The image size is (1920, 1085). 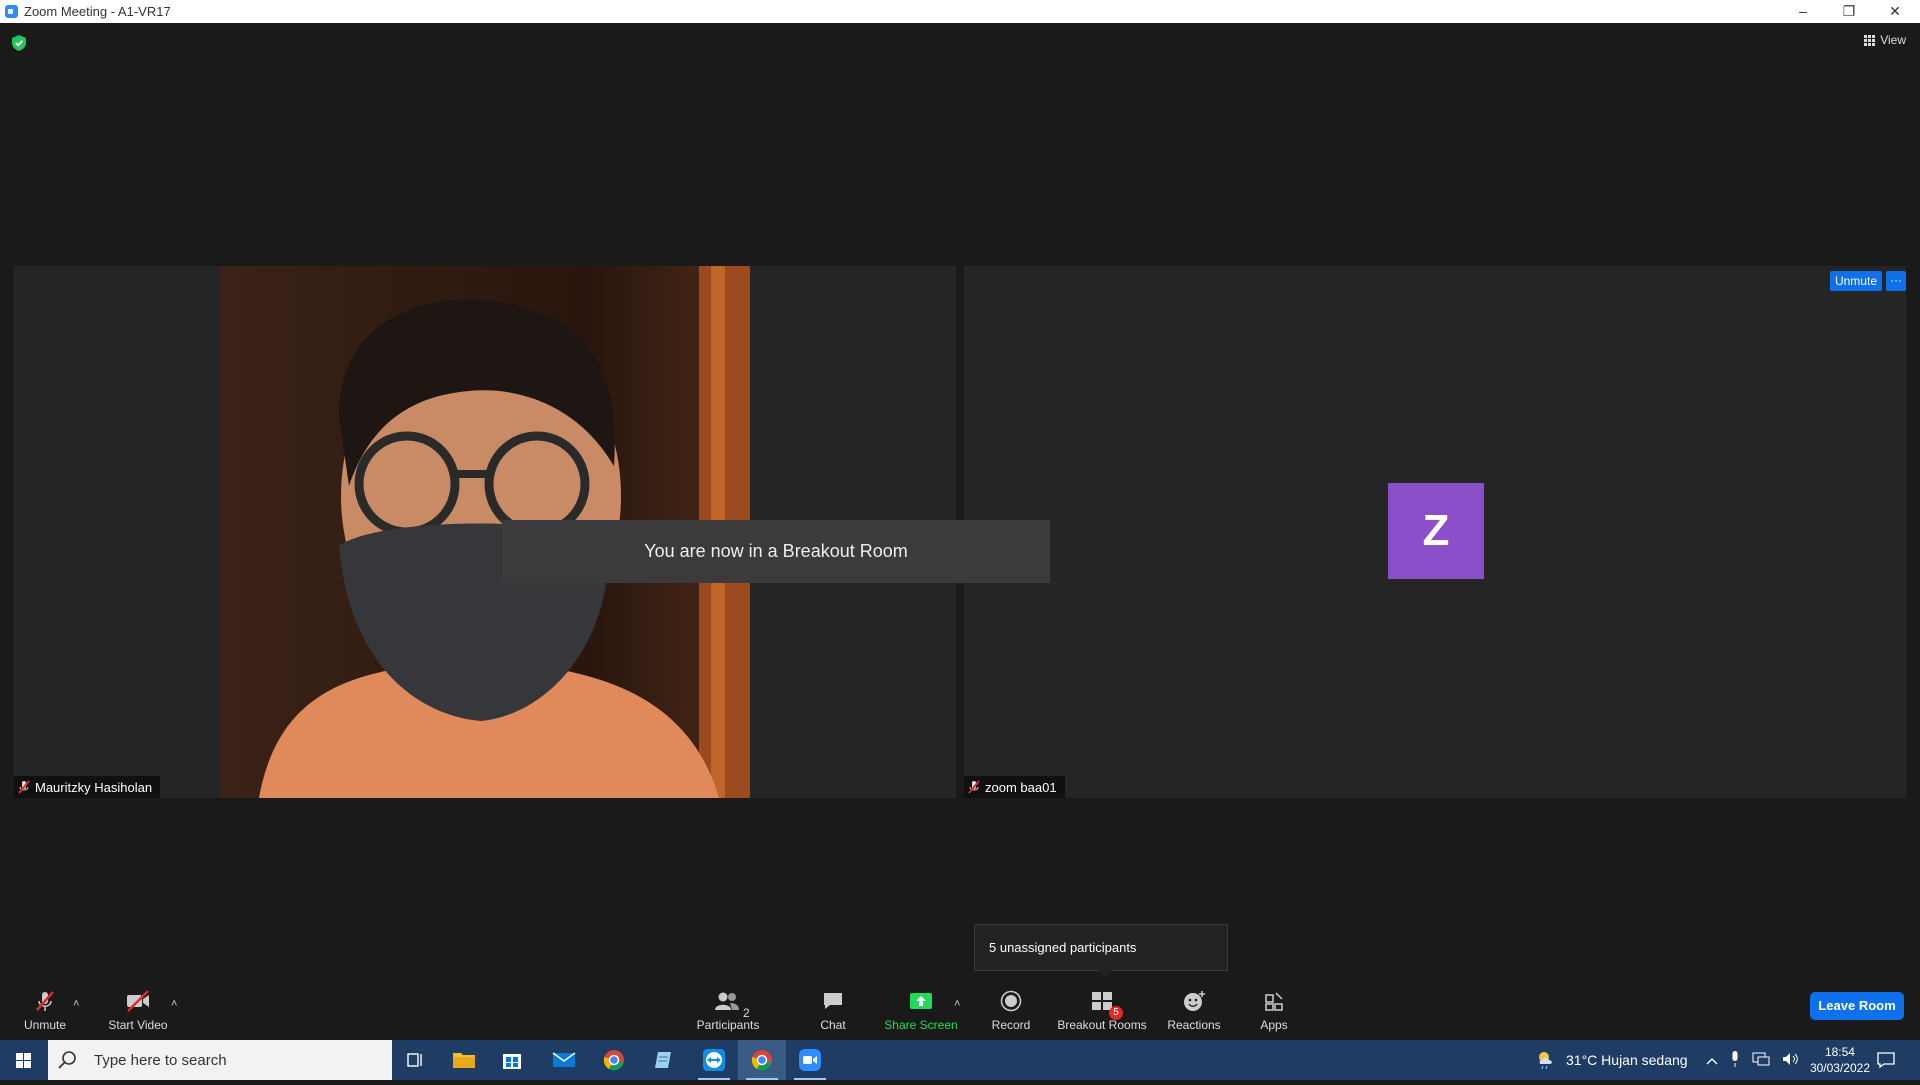 What do you see at coordinates (138, 1001) in the screenshot?
I see `video-off-icon` at bounding box center [138, 1001].